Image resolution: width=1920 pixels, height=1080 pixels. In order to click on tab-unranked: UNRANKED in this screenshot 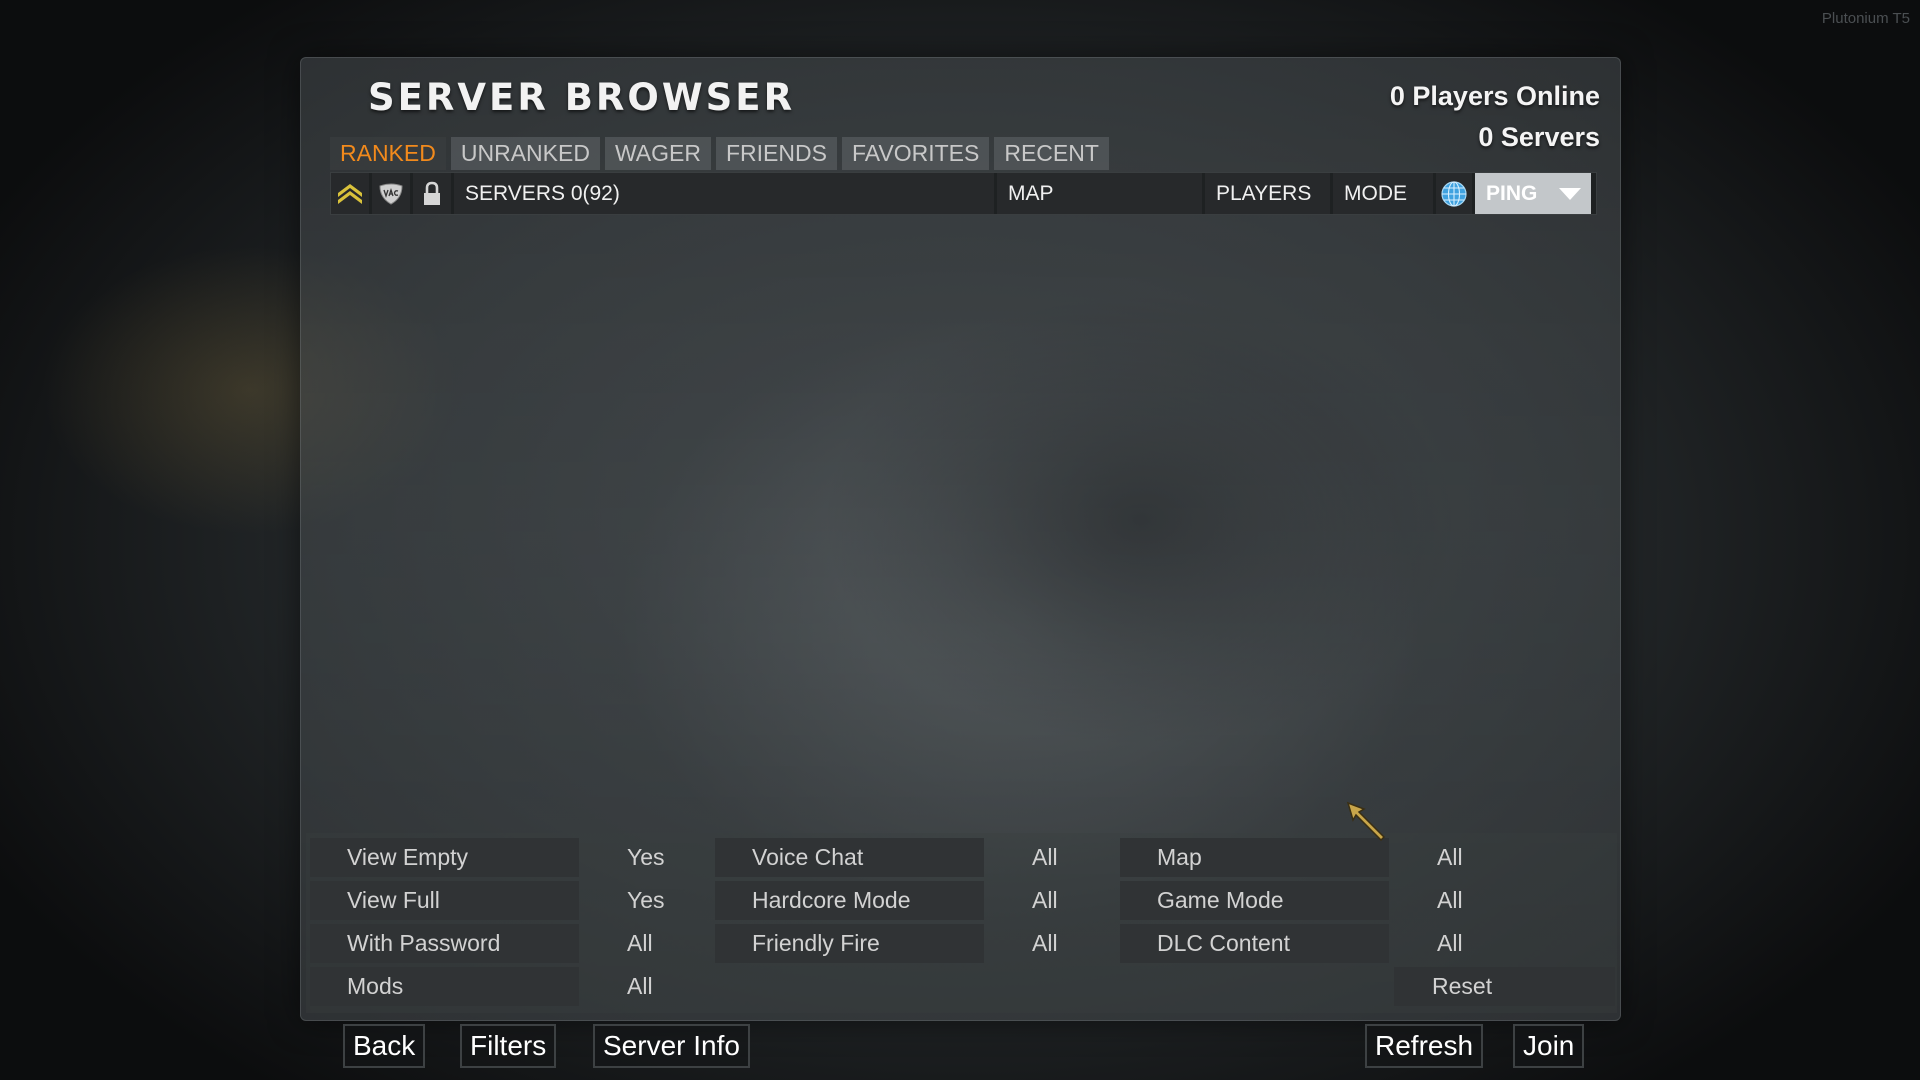, I will do `click(525, 153)`.